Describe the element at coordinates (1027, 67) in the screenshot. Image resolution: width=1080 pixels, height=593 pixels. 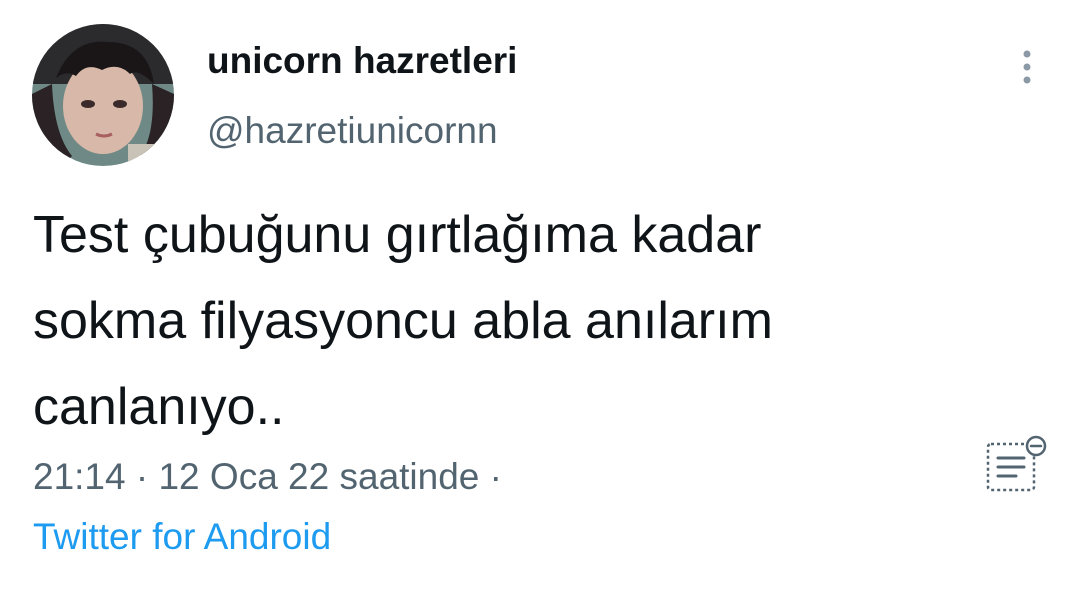
I see `more-vertical-icon` at that location.